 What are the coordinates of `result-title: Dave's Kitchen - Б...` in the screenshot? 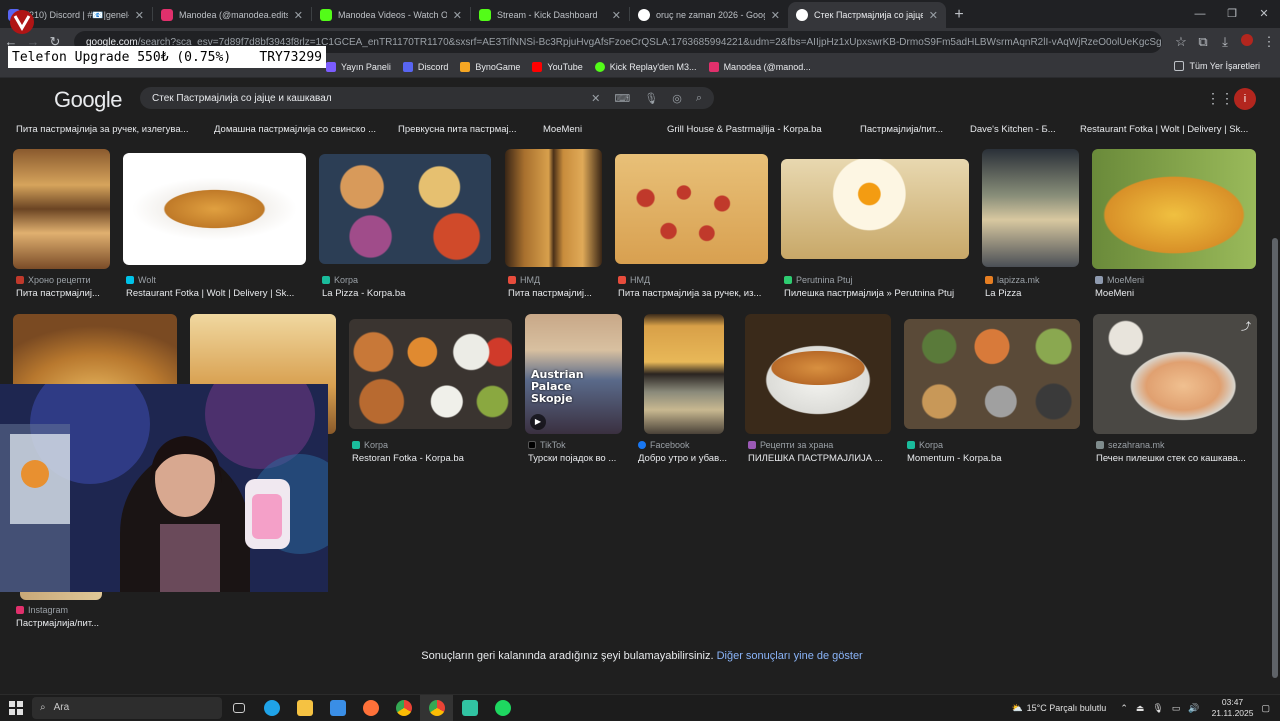 It's located at (1020, 129).